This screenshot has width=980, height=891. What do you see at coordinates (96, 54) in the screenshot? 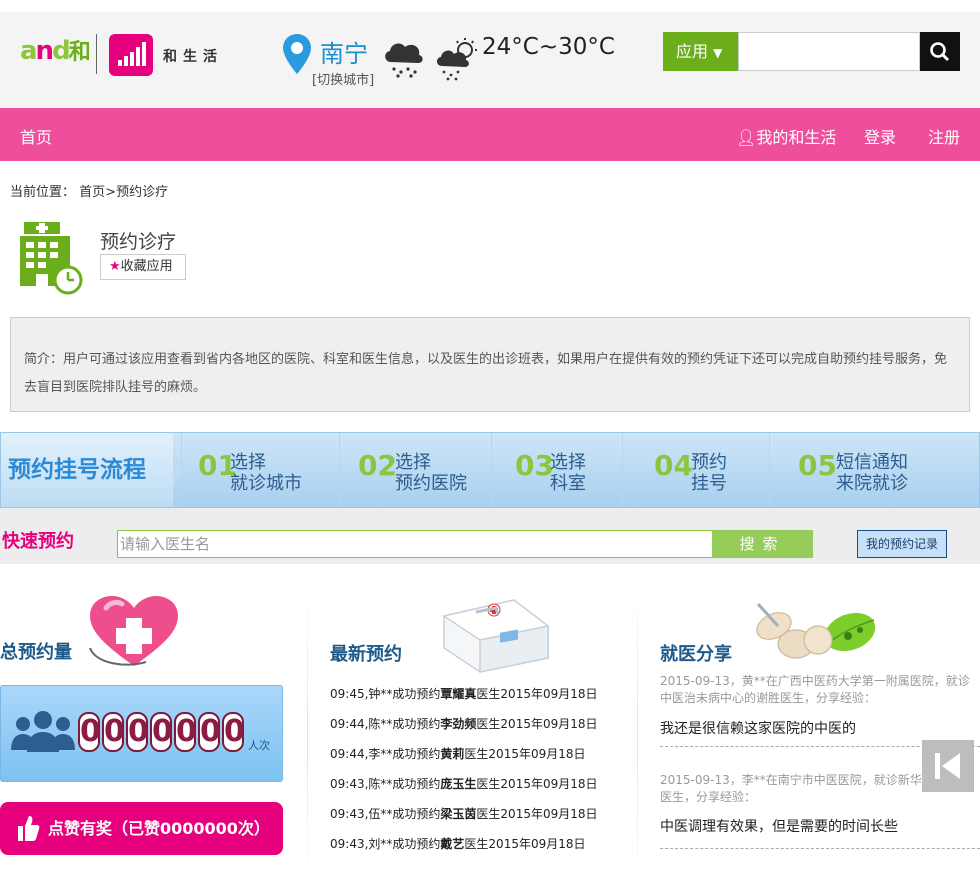
I see `logo-divider` at bounding box center [96, 54].